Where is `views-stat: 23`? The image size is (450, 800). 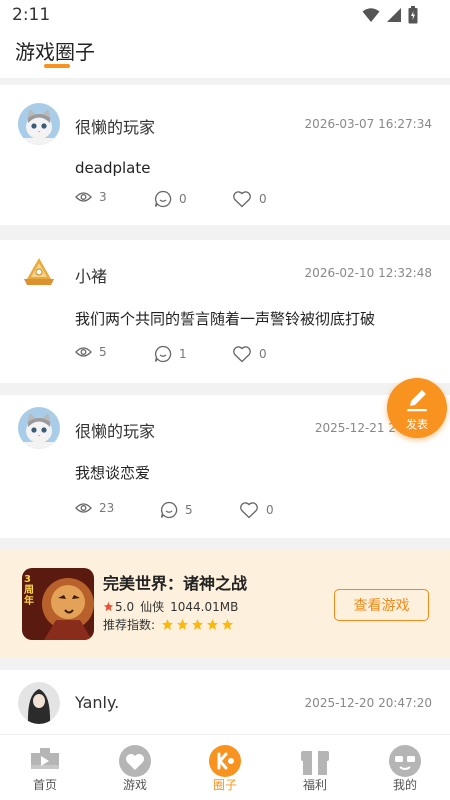 views-stat: 23 is located at coordinates (94, 508).